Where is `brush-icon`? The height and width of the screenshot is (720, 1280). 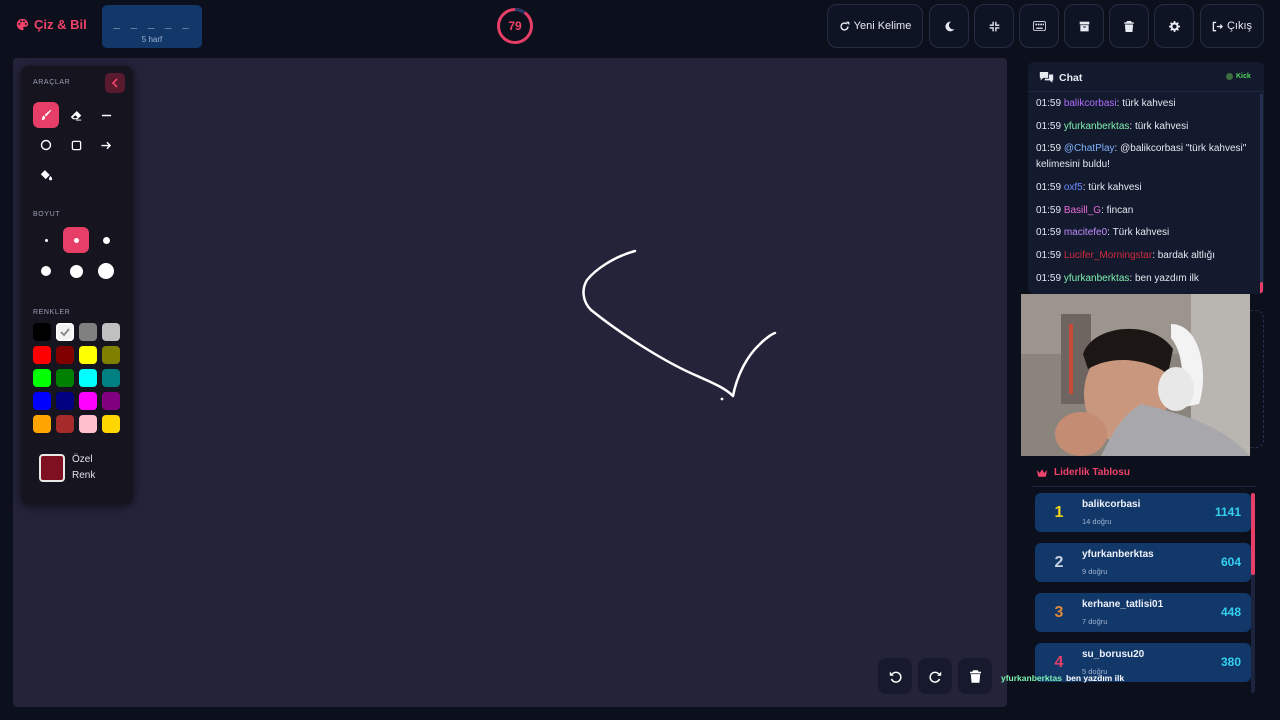
brush-icon is located at coordinates (46, 115).